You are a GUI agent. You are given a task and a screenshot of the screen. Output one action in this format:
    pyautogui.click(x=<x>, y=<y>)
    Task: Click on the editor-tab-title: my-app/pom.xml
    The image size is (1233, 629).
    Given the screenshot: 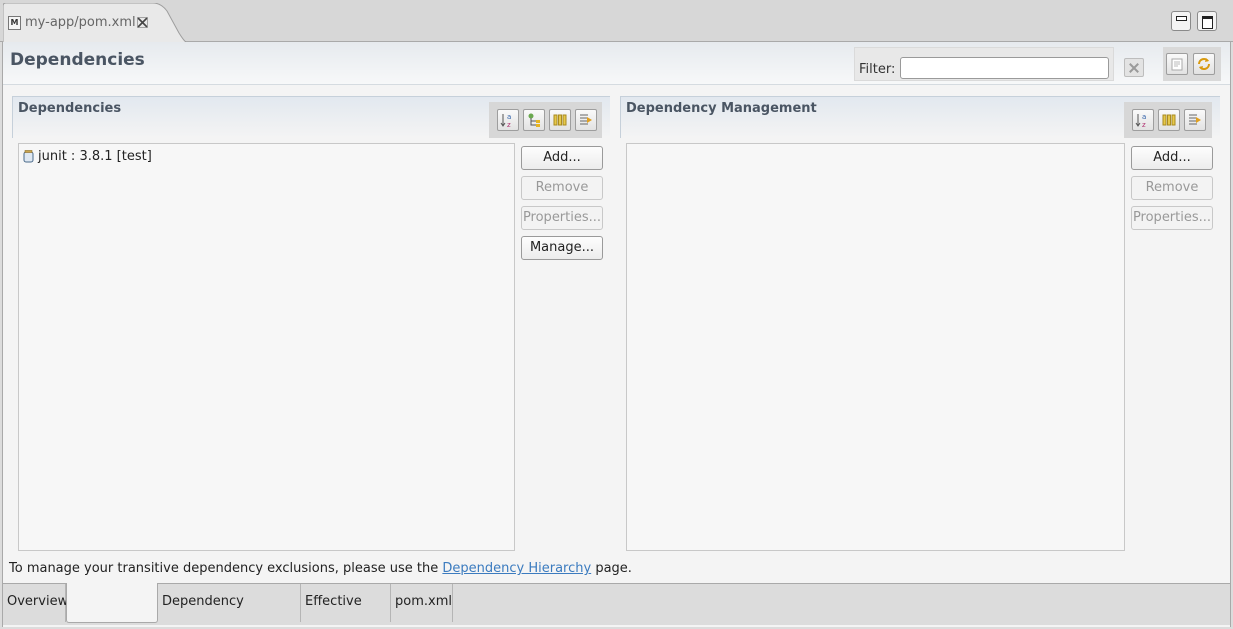 What is the action you would take?
    pyautogui.click(x=80, y=22)
    